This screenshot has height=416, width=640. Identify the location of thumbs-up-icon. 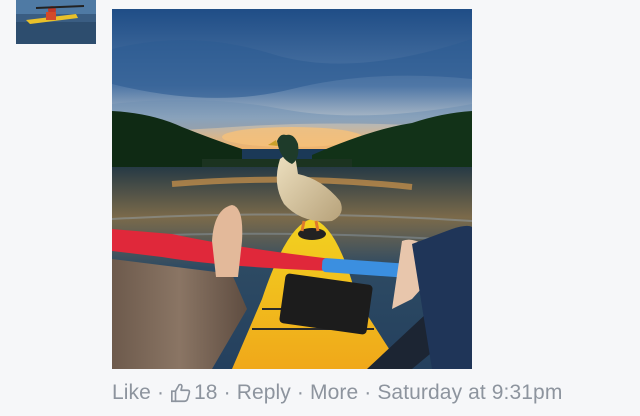
(181, 393).